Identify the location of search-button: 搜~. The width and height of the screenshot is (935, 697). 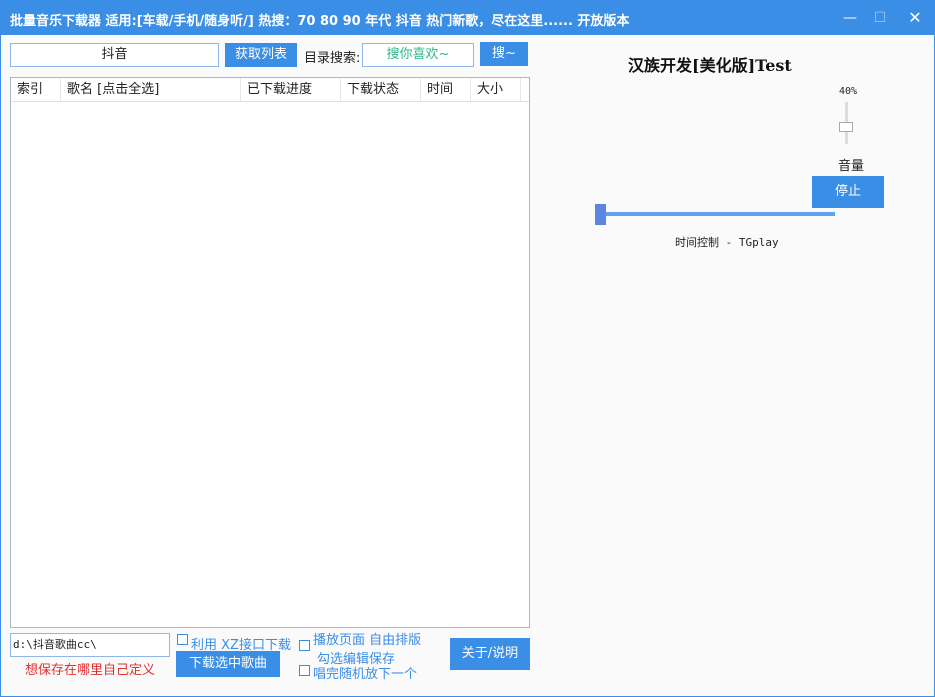
(504, 54).